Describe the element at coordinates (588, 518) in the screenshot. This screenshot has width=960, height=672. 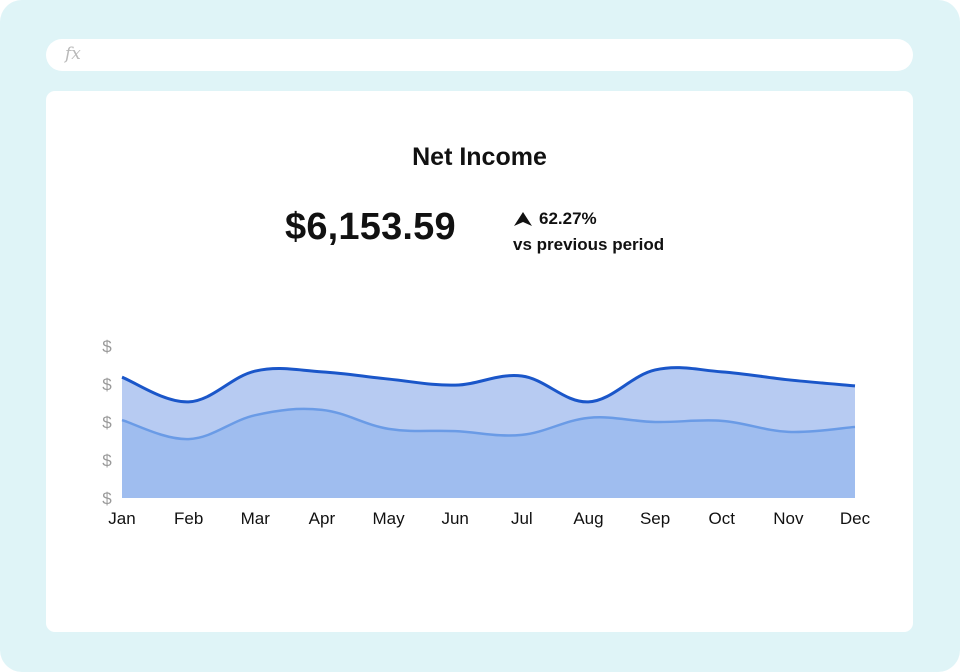
I see `x-tick-label-aug: Aug` at that location.